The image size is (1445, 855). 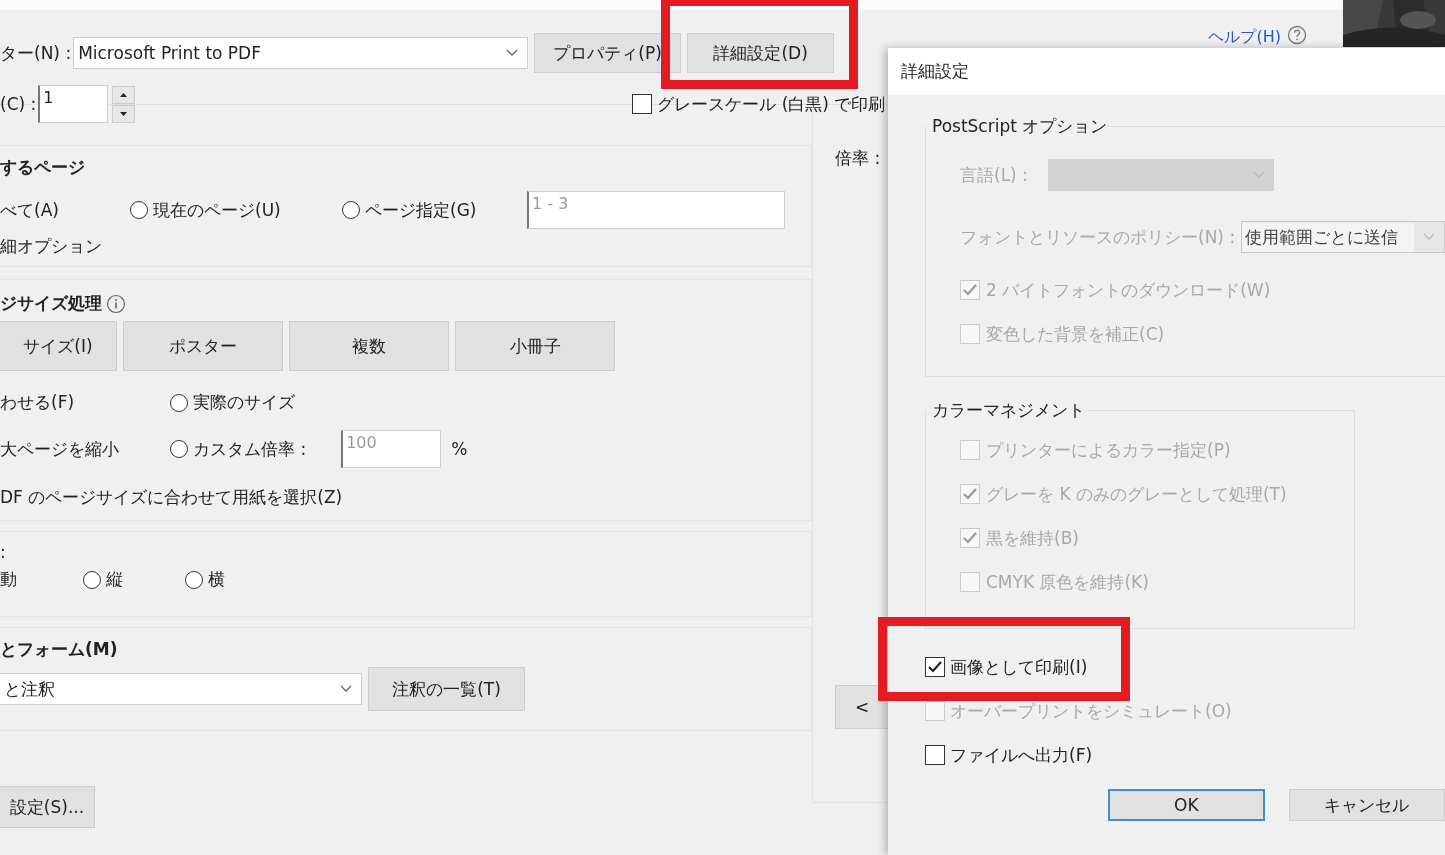 What do you see at coordinates (1128, 290) in the screenshot?
I see `checkbox-label: 2 バイトフォントのダウンロード(W)` at bounding box center [1128, 290].